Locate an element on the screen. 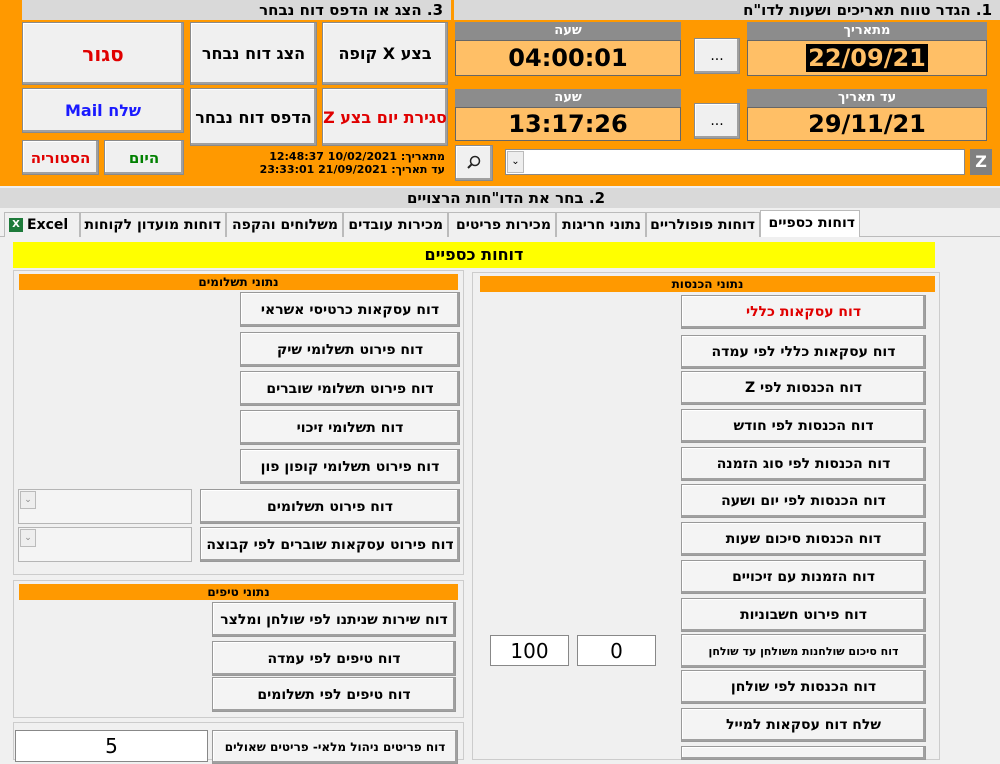  from-date-value: 22/09/21 is located at coordinates (867, 58).